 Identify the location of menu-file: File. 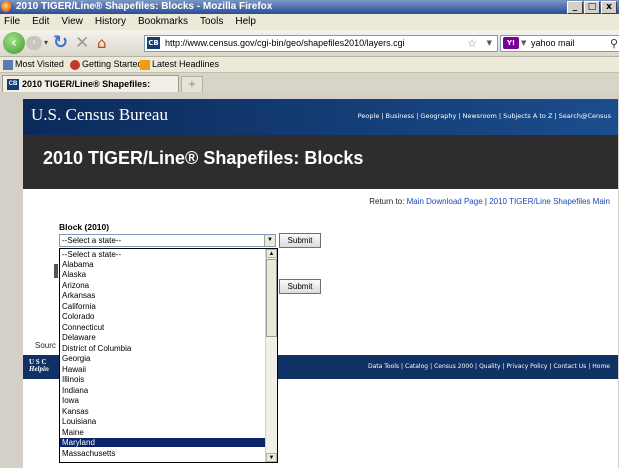
(13, 22).